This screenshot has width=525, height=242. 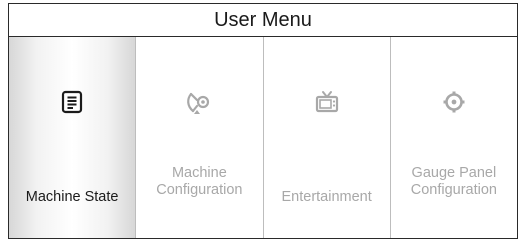 What do you see at coordinates (72, 102) in the screenshot?
I see `document-list-icon` at bounding box center [72, 102].